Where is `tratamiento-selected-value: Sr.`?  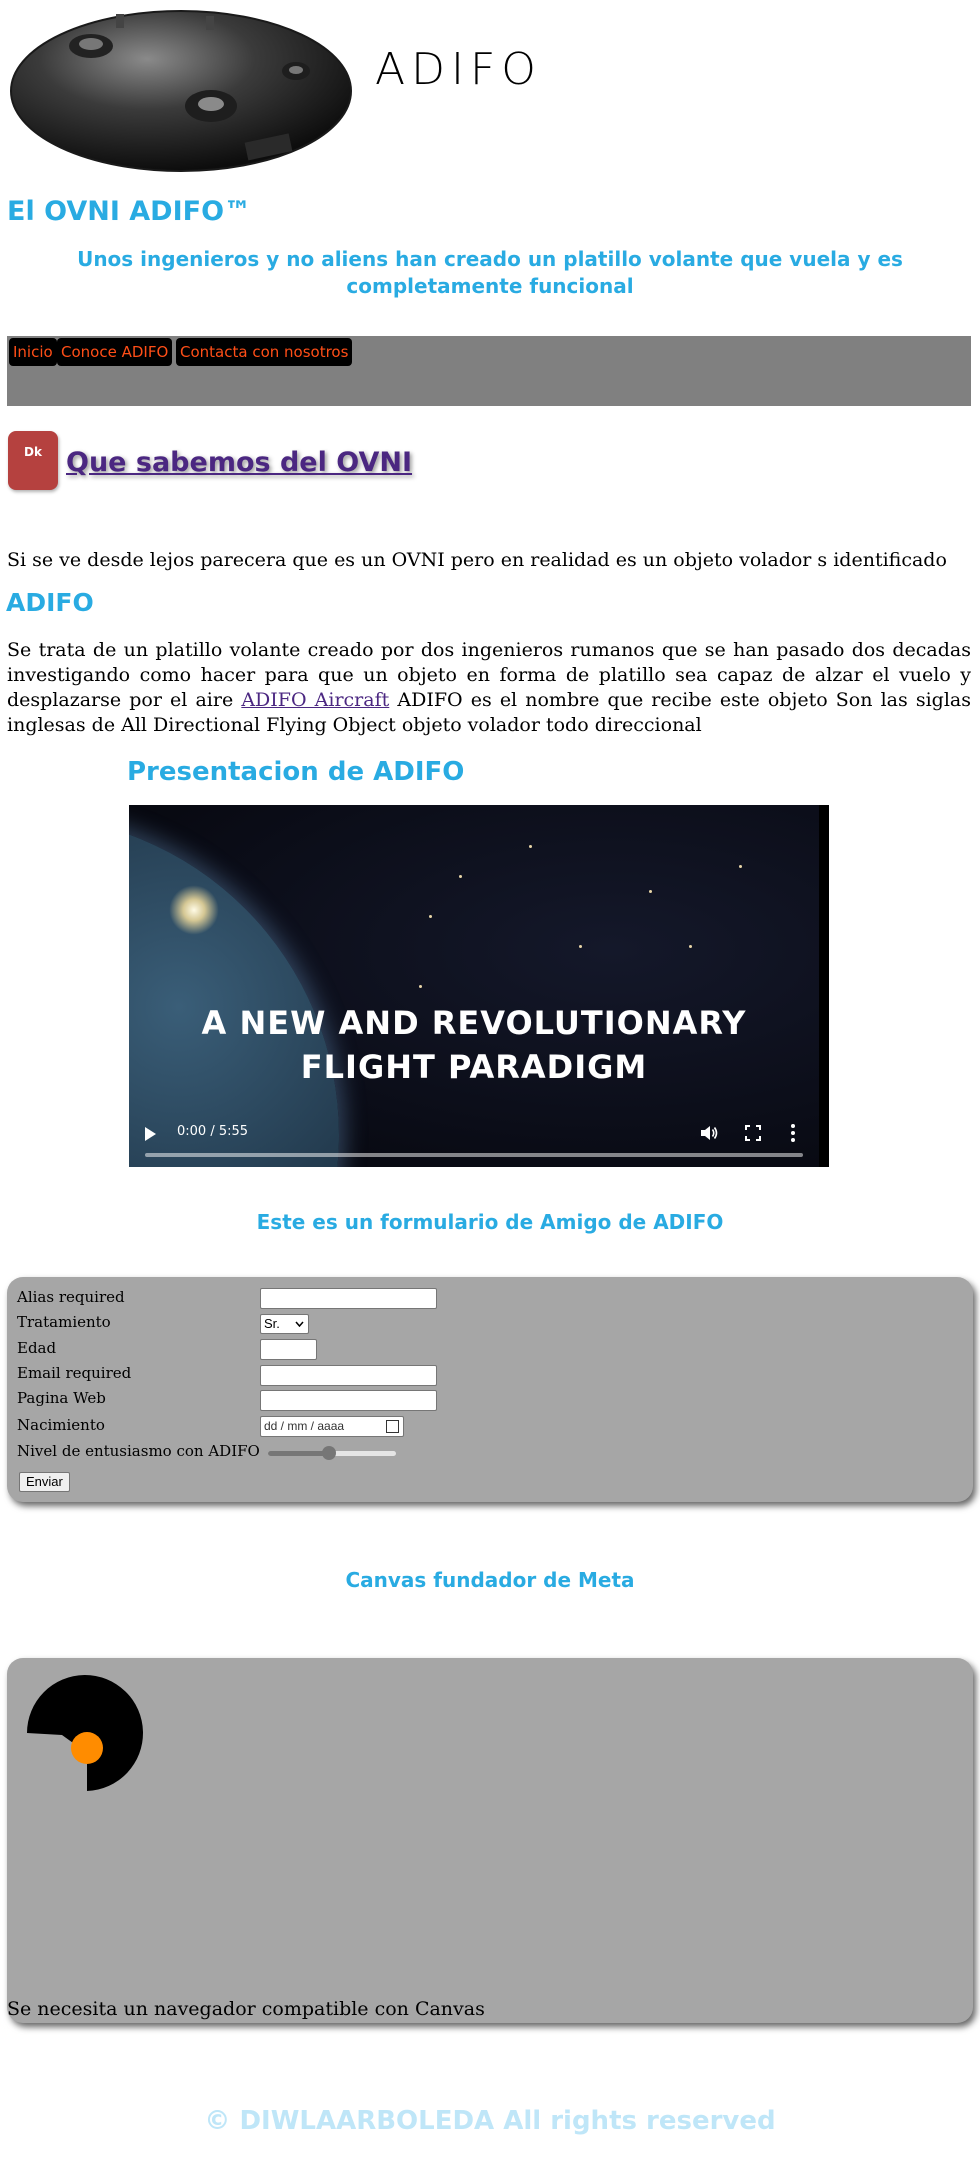 tratamiento-selected-value: Sr. is located at coordinates (272, 1323).